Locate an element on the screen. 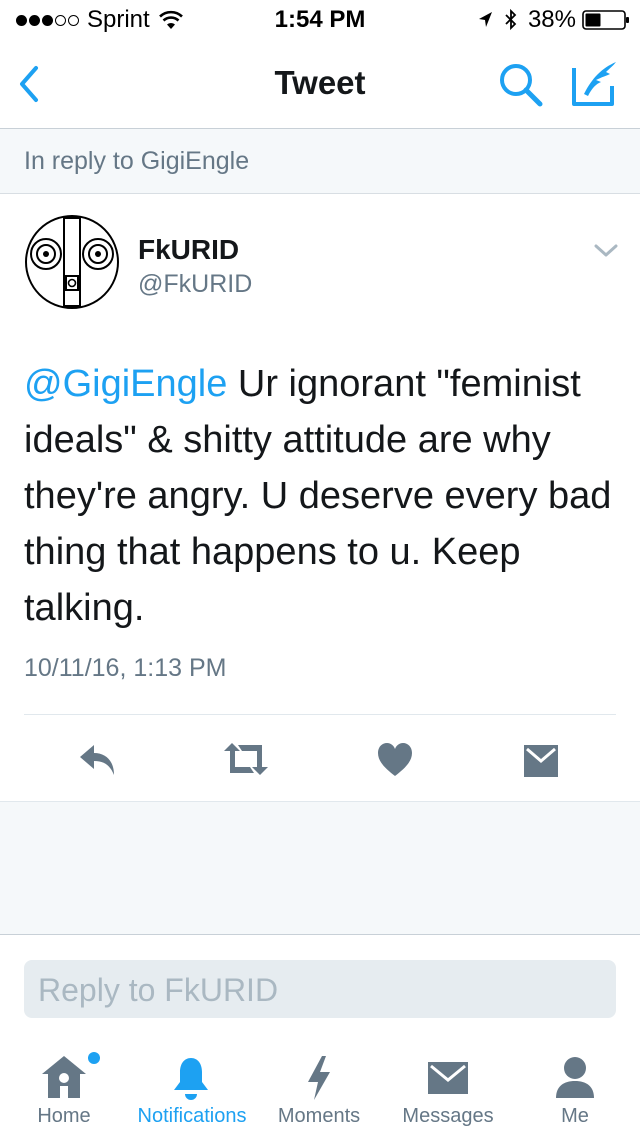  tab-label: Home is located at coordinates (64, 1116).